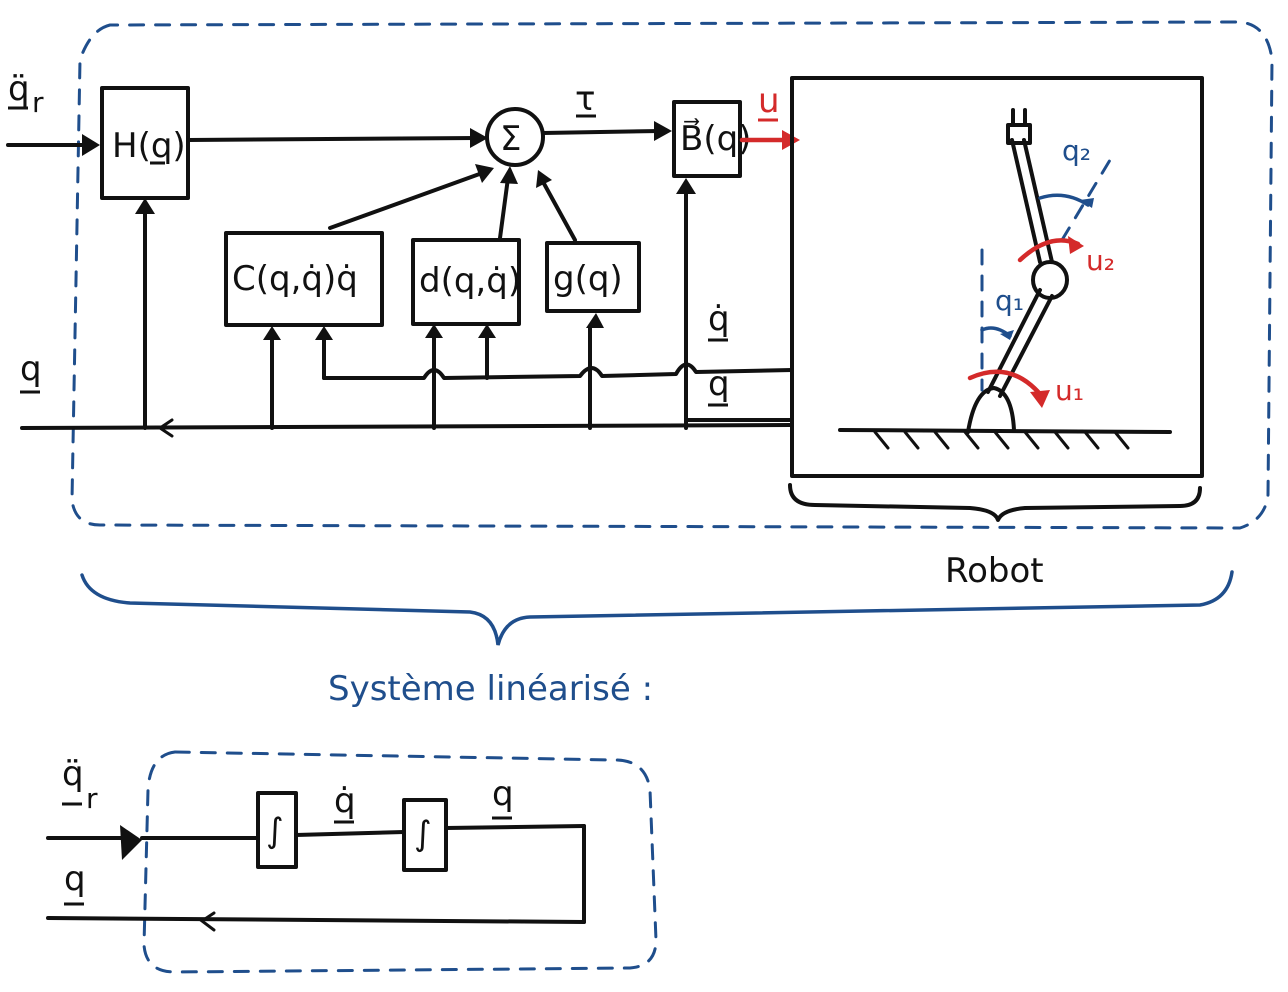 The height and width of the screenshot is (992, 1288). I want to click on block-d-label: d(q,q̇), so click(470, 281).